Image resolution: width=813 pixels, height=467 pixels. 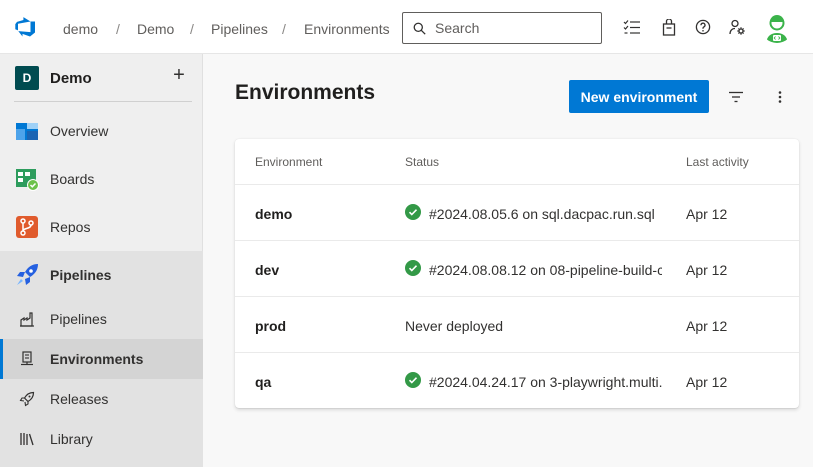 I want to click on sidebar-item-label: Repos, so click(x=70, y=227).